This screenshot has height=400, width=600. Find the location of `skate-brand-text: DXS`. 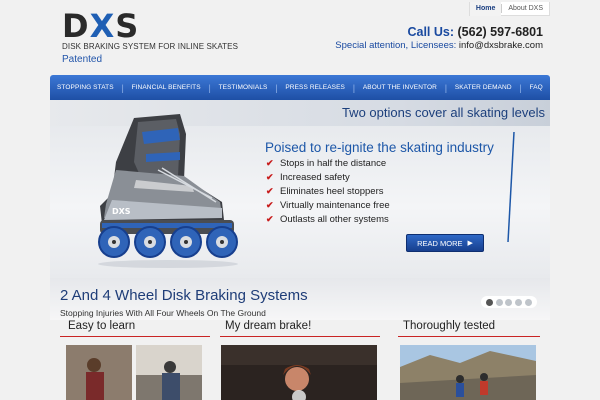

skate-brand-text: DXS is located at coordinates (121, 211).